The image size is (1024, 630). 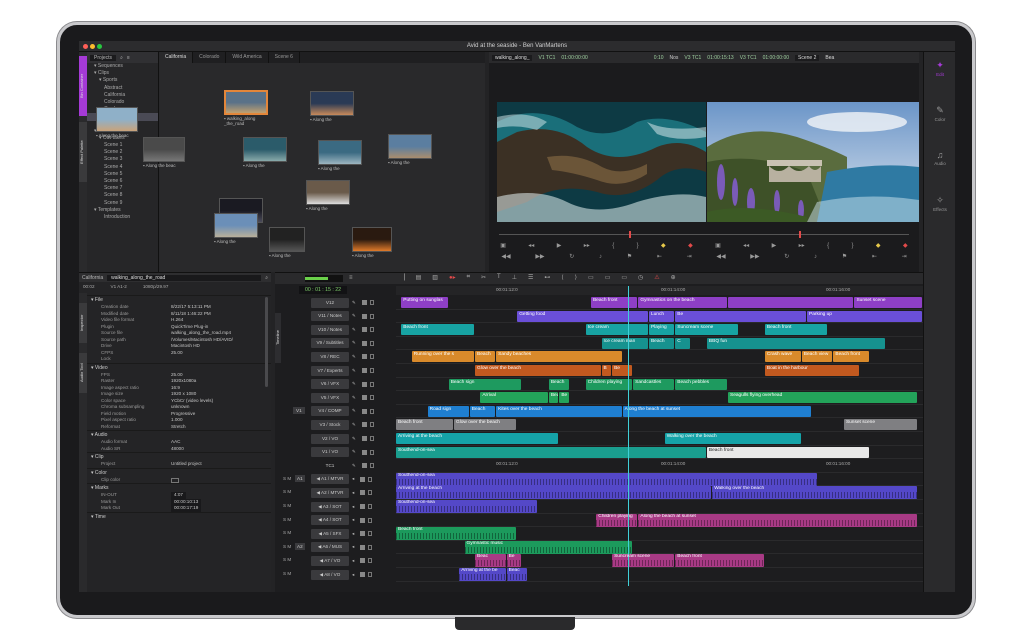 I want to click on play-2-icon: ▶, so click(x=774, y=245).